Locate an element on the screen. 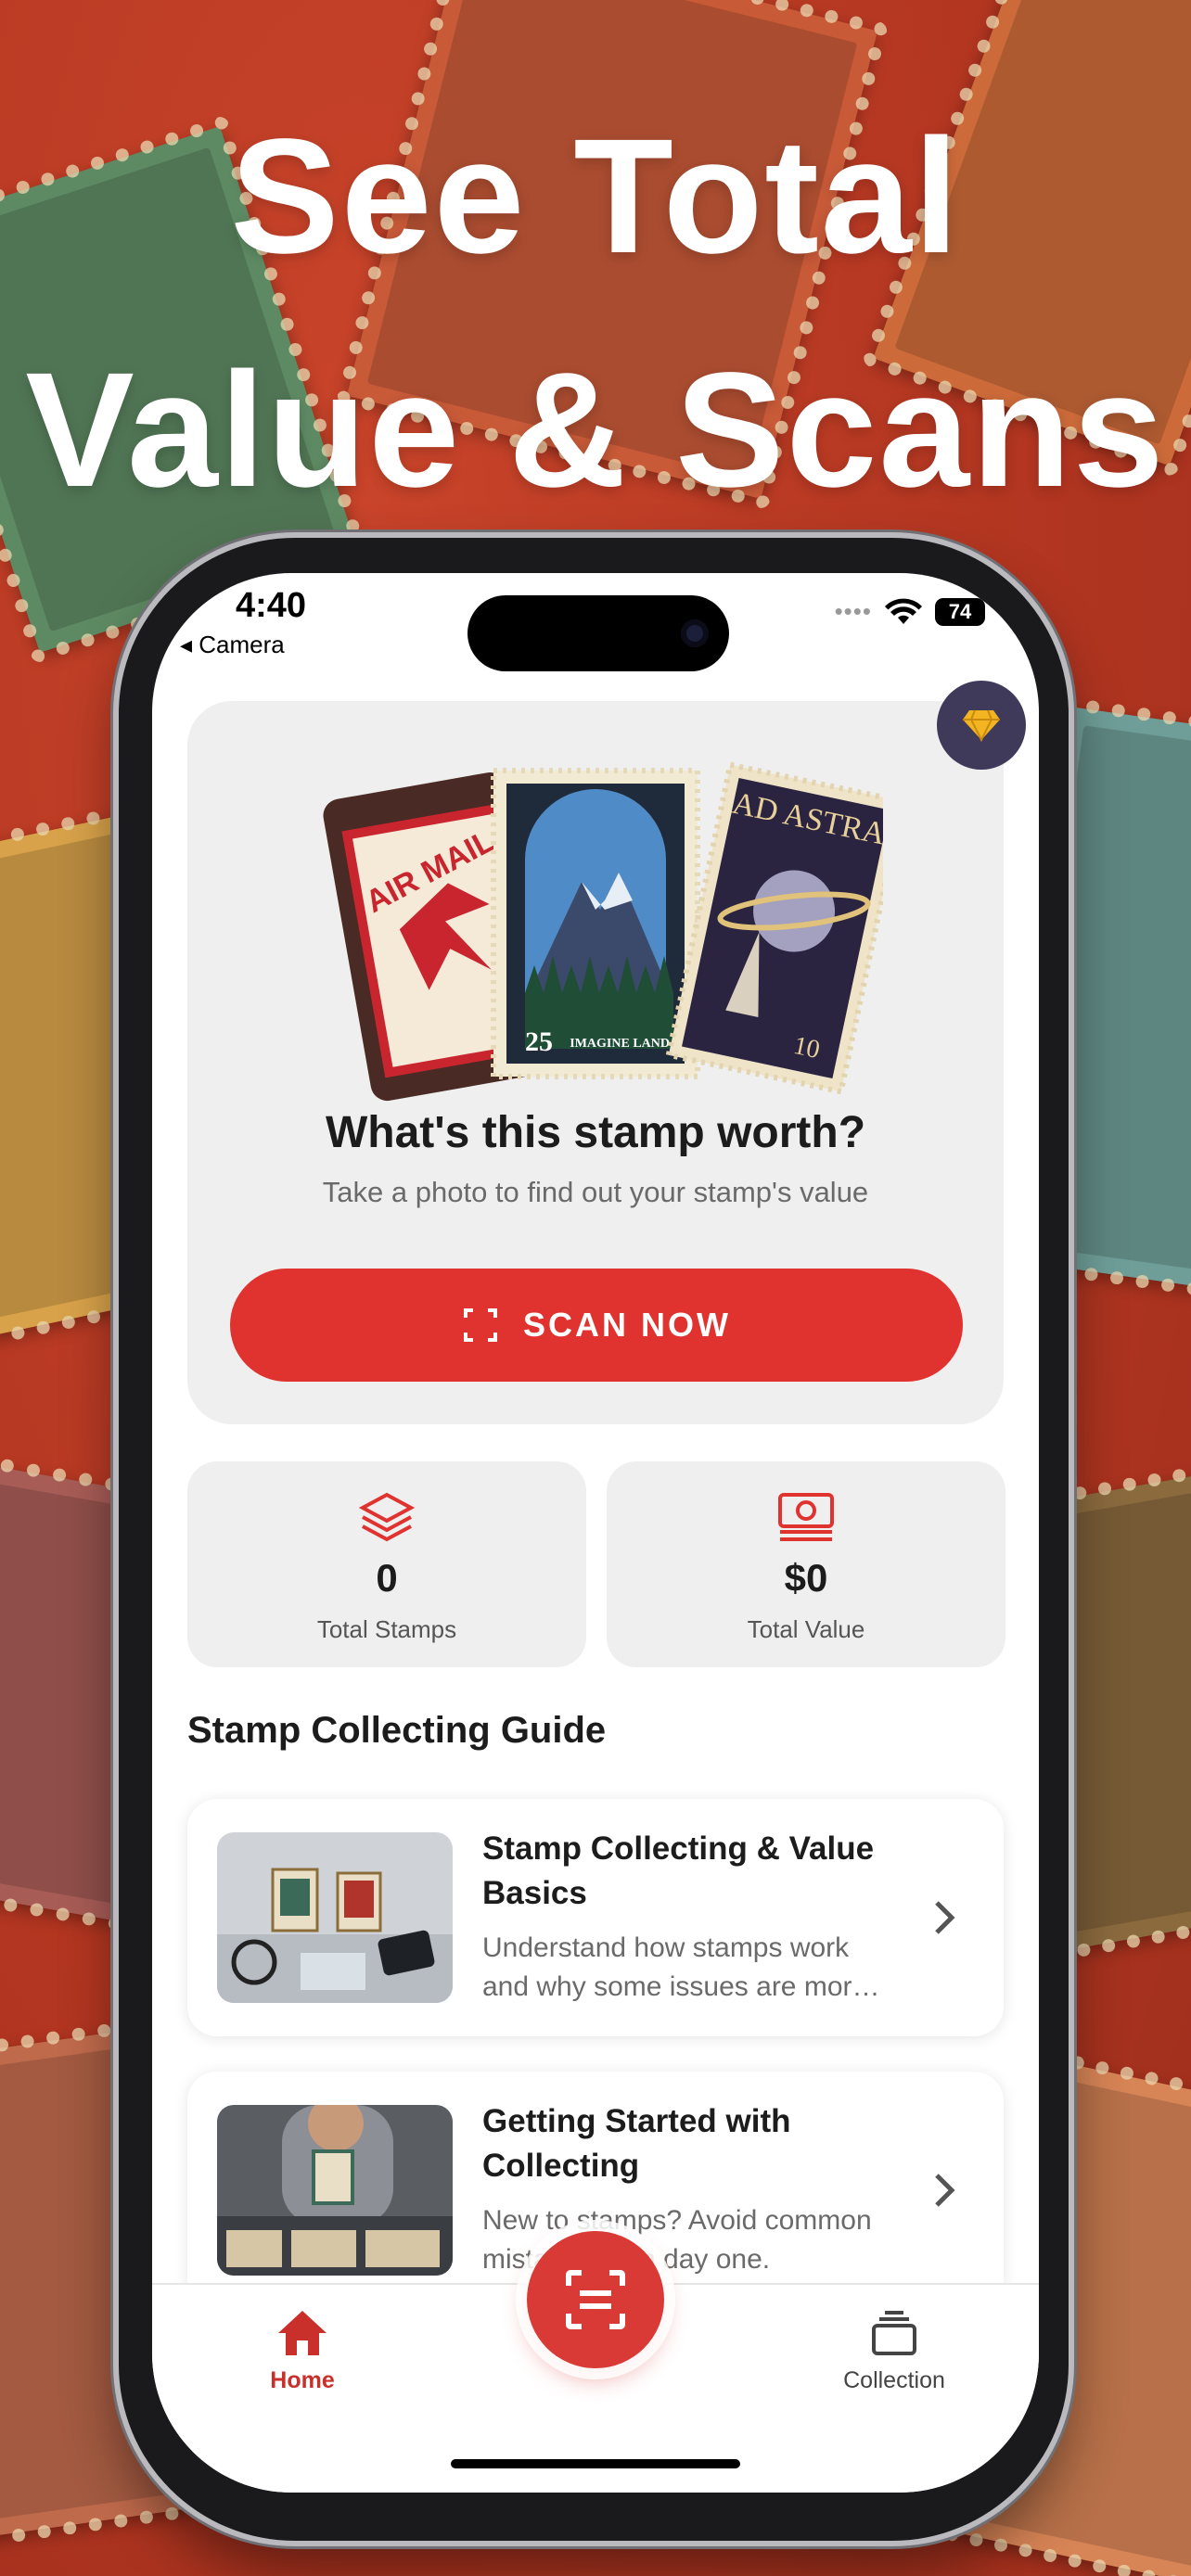 Image resolution: width=1191 pixels, height=2576 pixels. tab-collection: Collection is located at coordinates (894, 2352).